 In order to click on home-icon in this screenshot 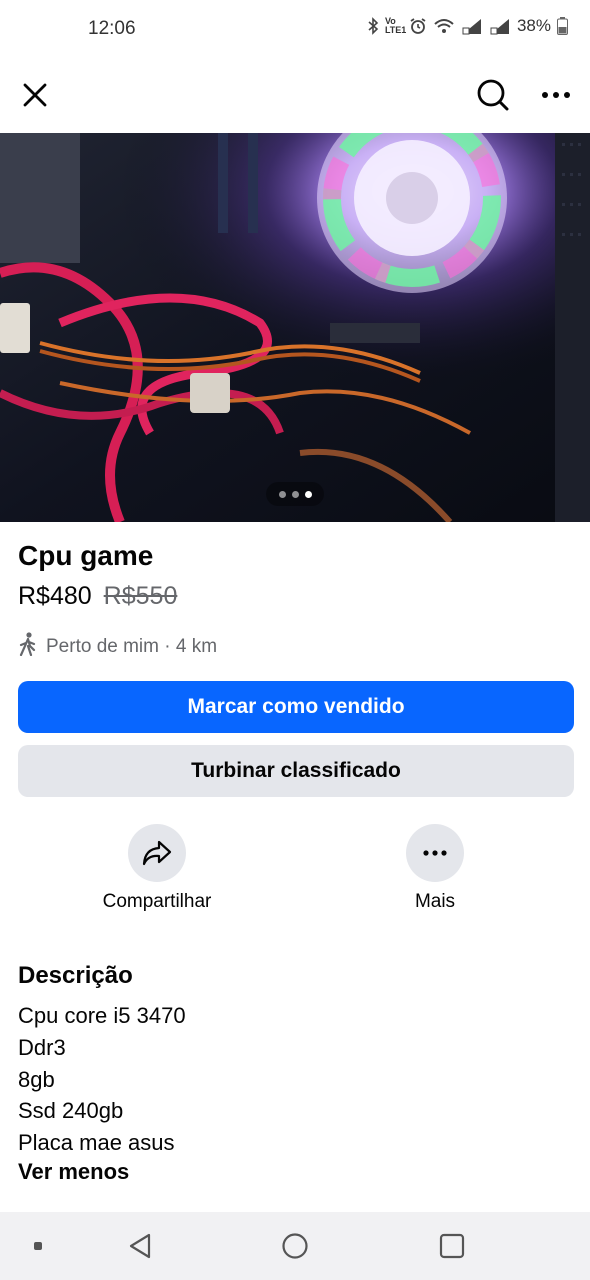, I will do `click(295, 1246)`.